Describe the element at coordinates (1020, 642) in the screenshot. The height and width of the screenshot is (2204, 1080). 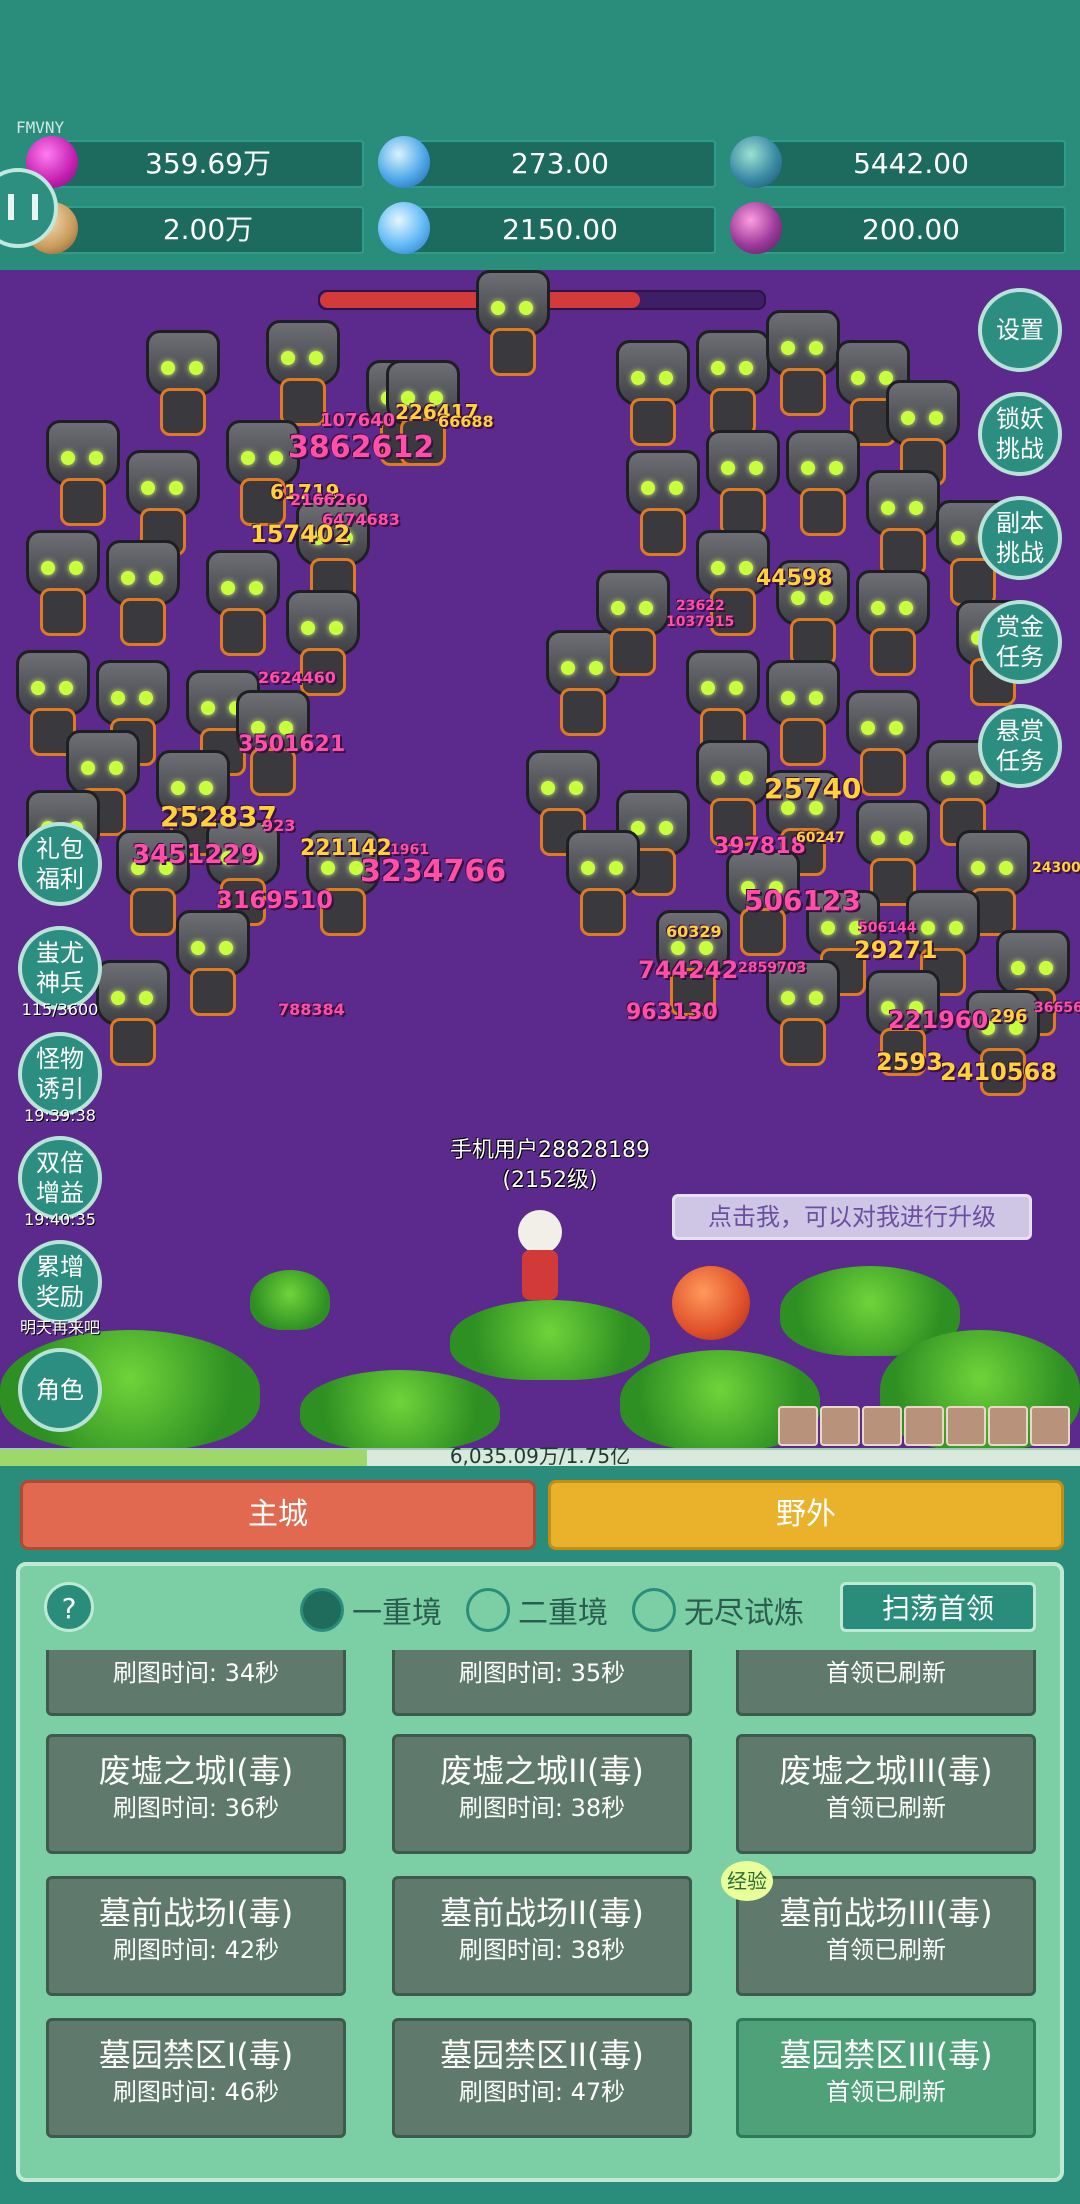
I see `bounty-task-button: 赏金 任务` at that location.